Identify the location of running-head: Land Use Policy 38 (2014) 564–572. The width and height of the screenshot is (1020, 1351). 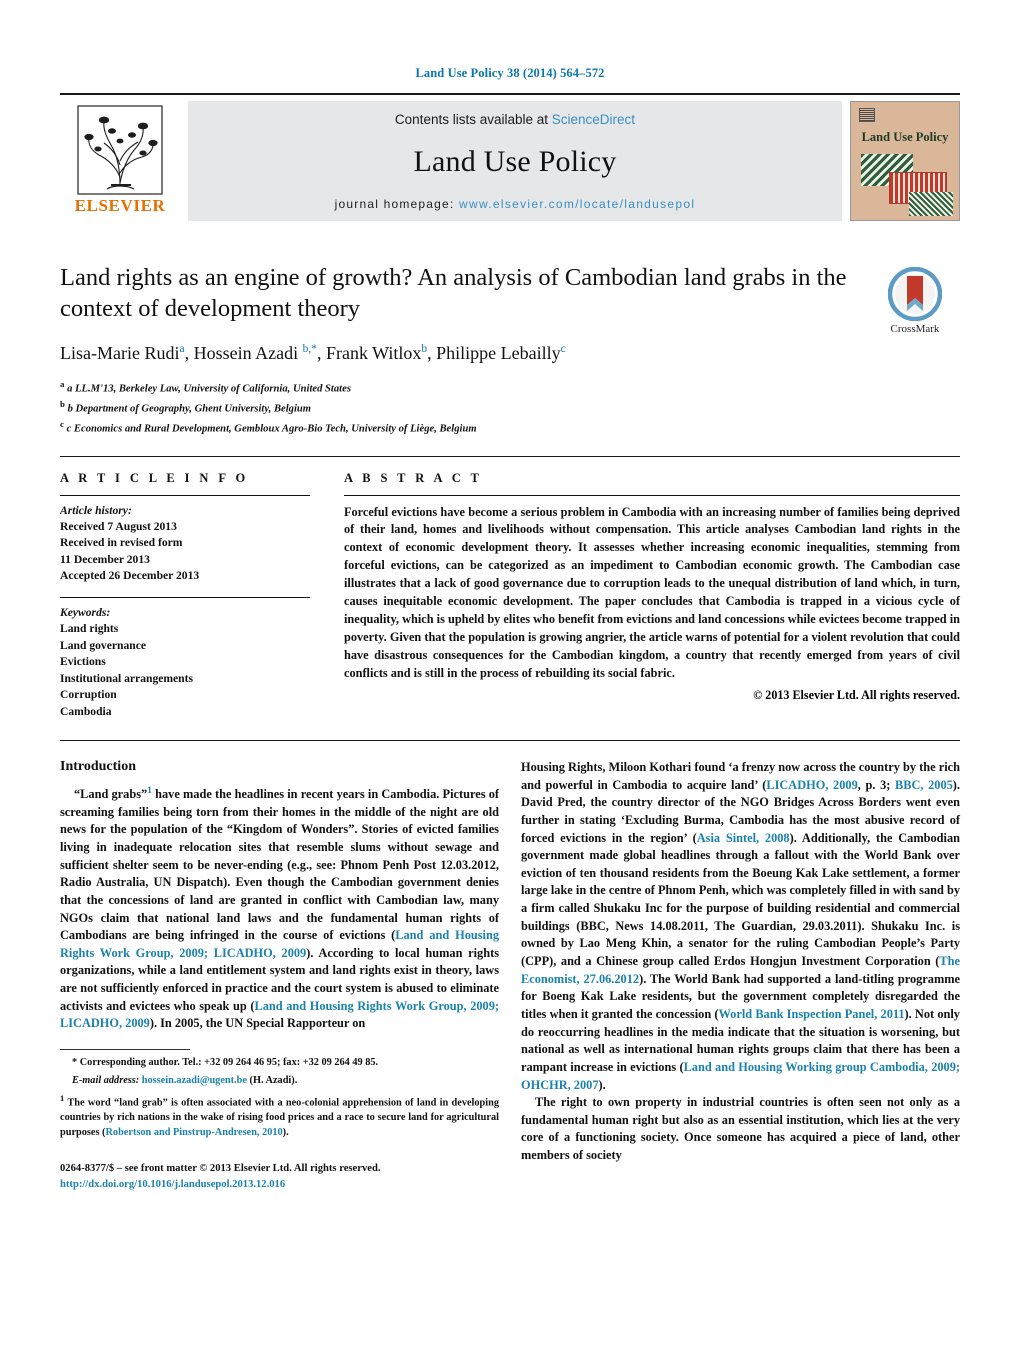
(510, 73).